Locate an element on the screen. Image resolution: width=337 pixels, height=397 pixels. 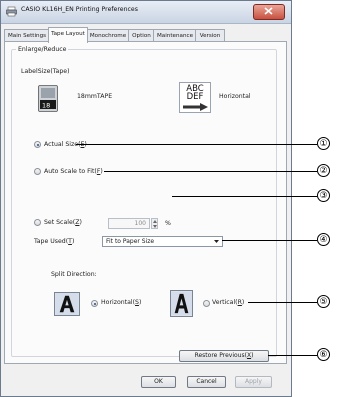
chevron-down-icon is located at coordinates (216, 241).